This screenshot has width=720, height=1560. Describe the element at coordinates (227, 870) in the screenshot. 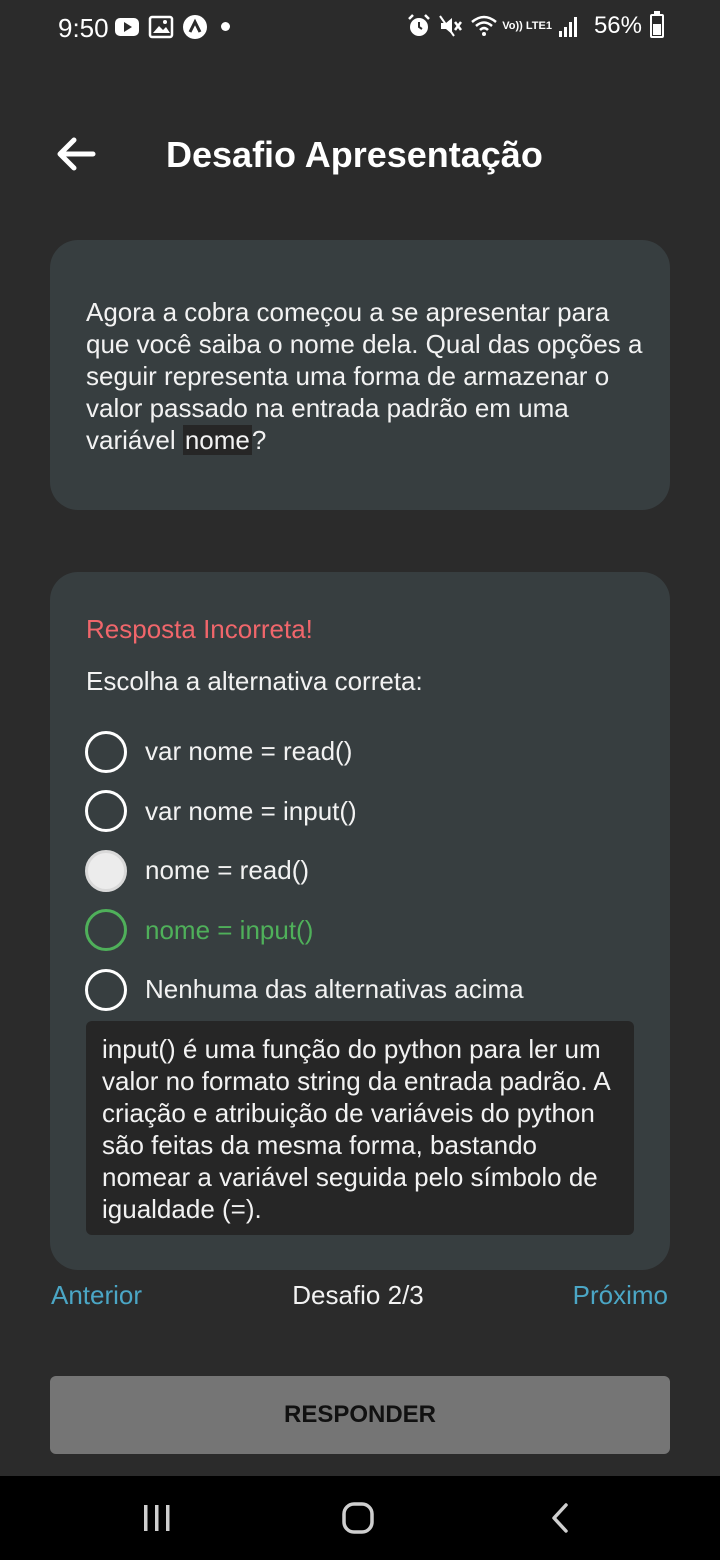

I see `option-label: nome = read()` at that location.